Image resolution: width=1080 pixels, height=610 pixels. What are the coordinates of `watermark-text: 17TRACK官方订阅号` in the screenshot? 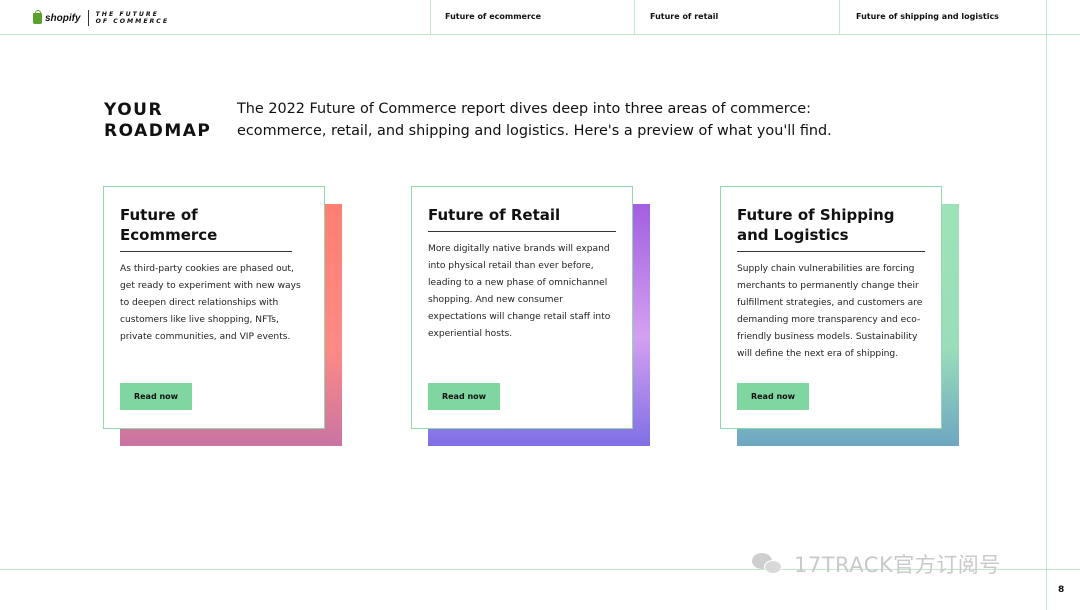 It's located at (897, 565).